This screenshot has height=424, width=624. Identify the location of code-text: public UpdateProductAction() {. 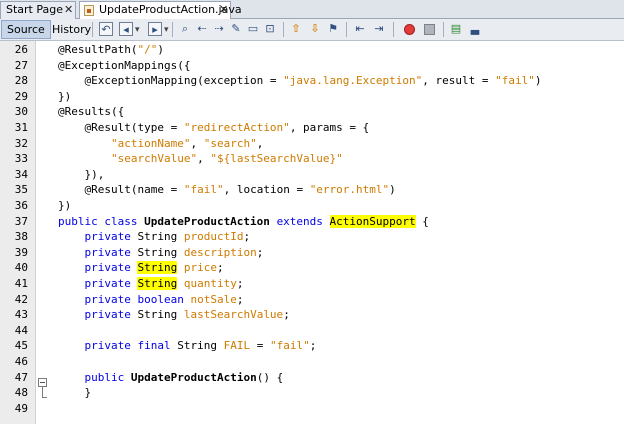
(171, 377).